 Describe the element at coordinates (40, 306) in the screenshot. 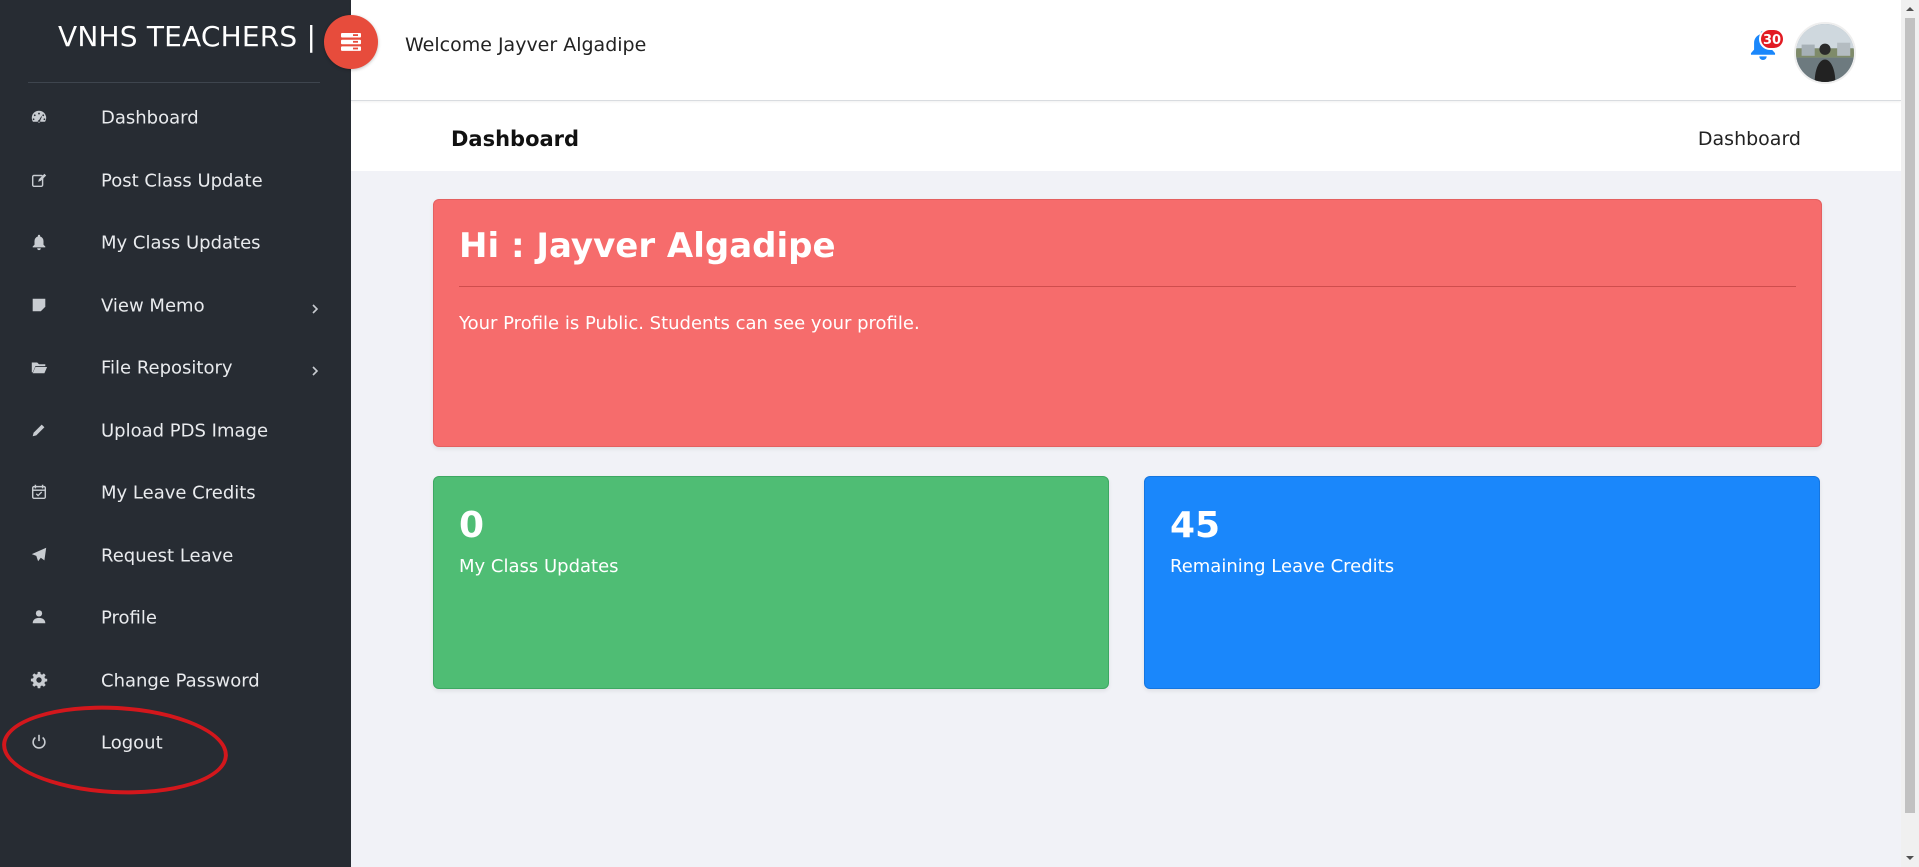

I see `sticky-note-icon` at that location.